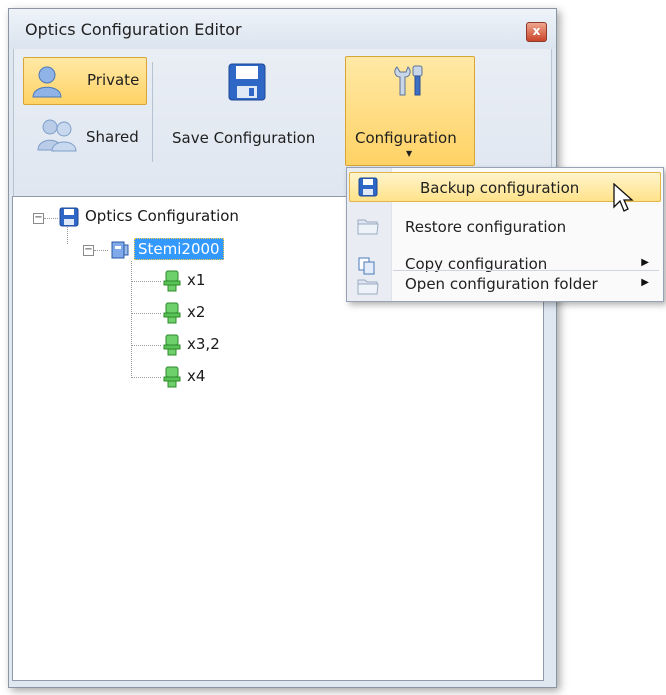  Describe the element at coordinates (47, 82) in the screenshot. I see `user-icon` at that location.